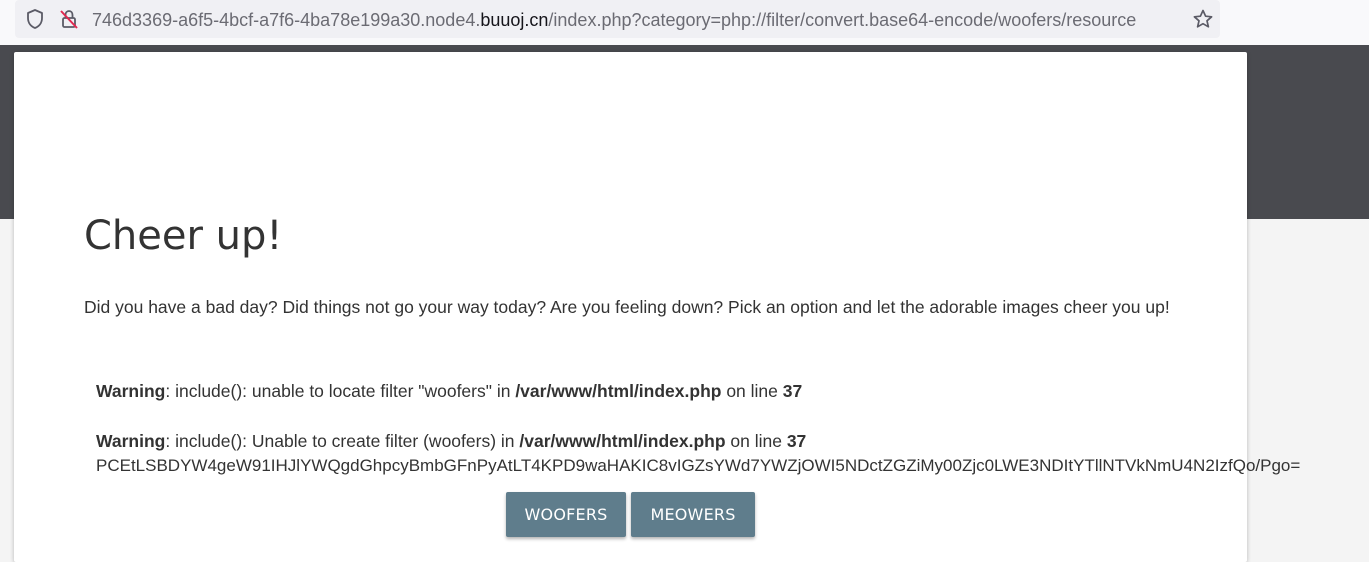 The image size is (1369, 562). I want to click on url-domain: buuoj.cn, so click(514, 20).